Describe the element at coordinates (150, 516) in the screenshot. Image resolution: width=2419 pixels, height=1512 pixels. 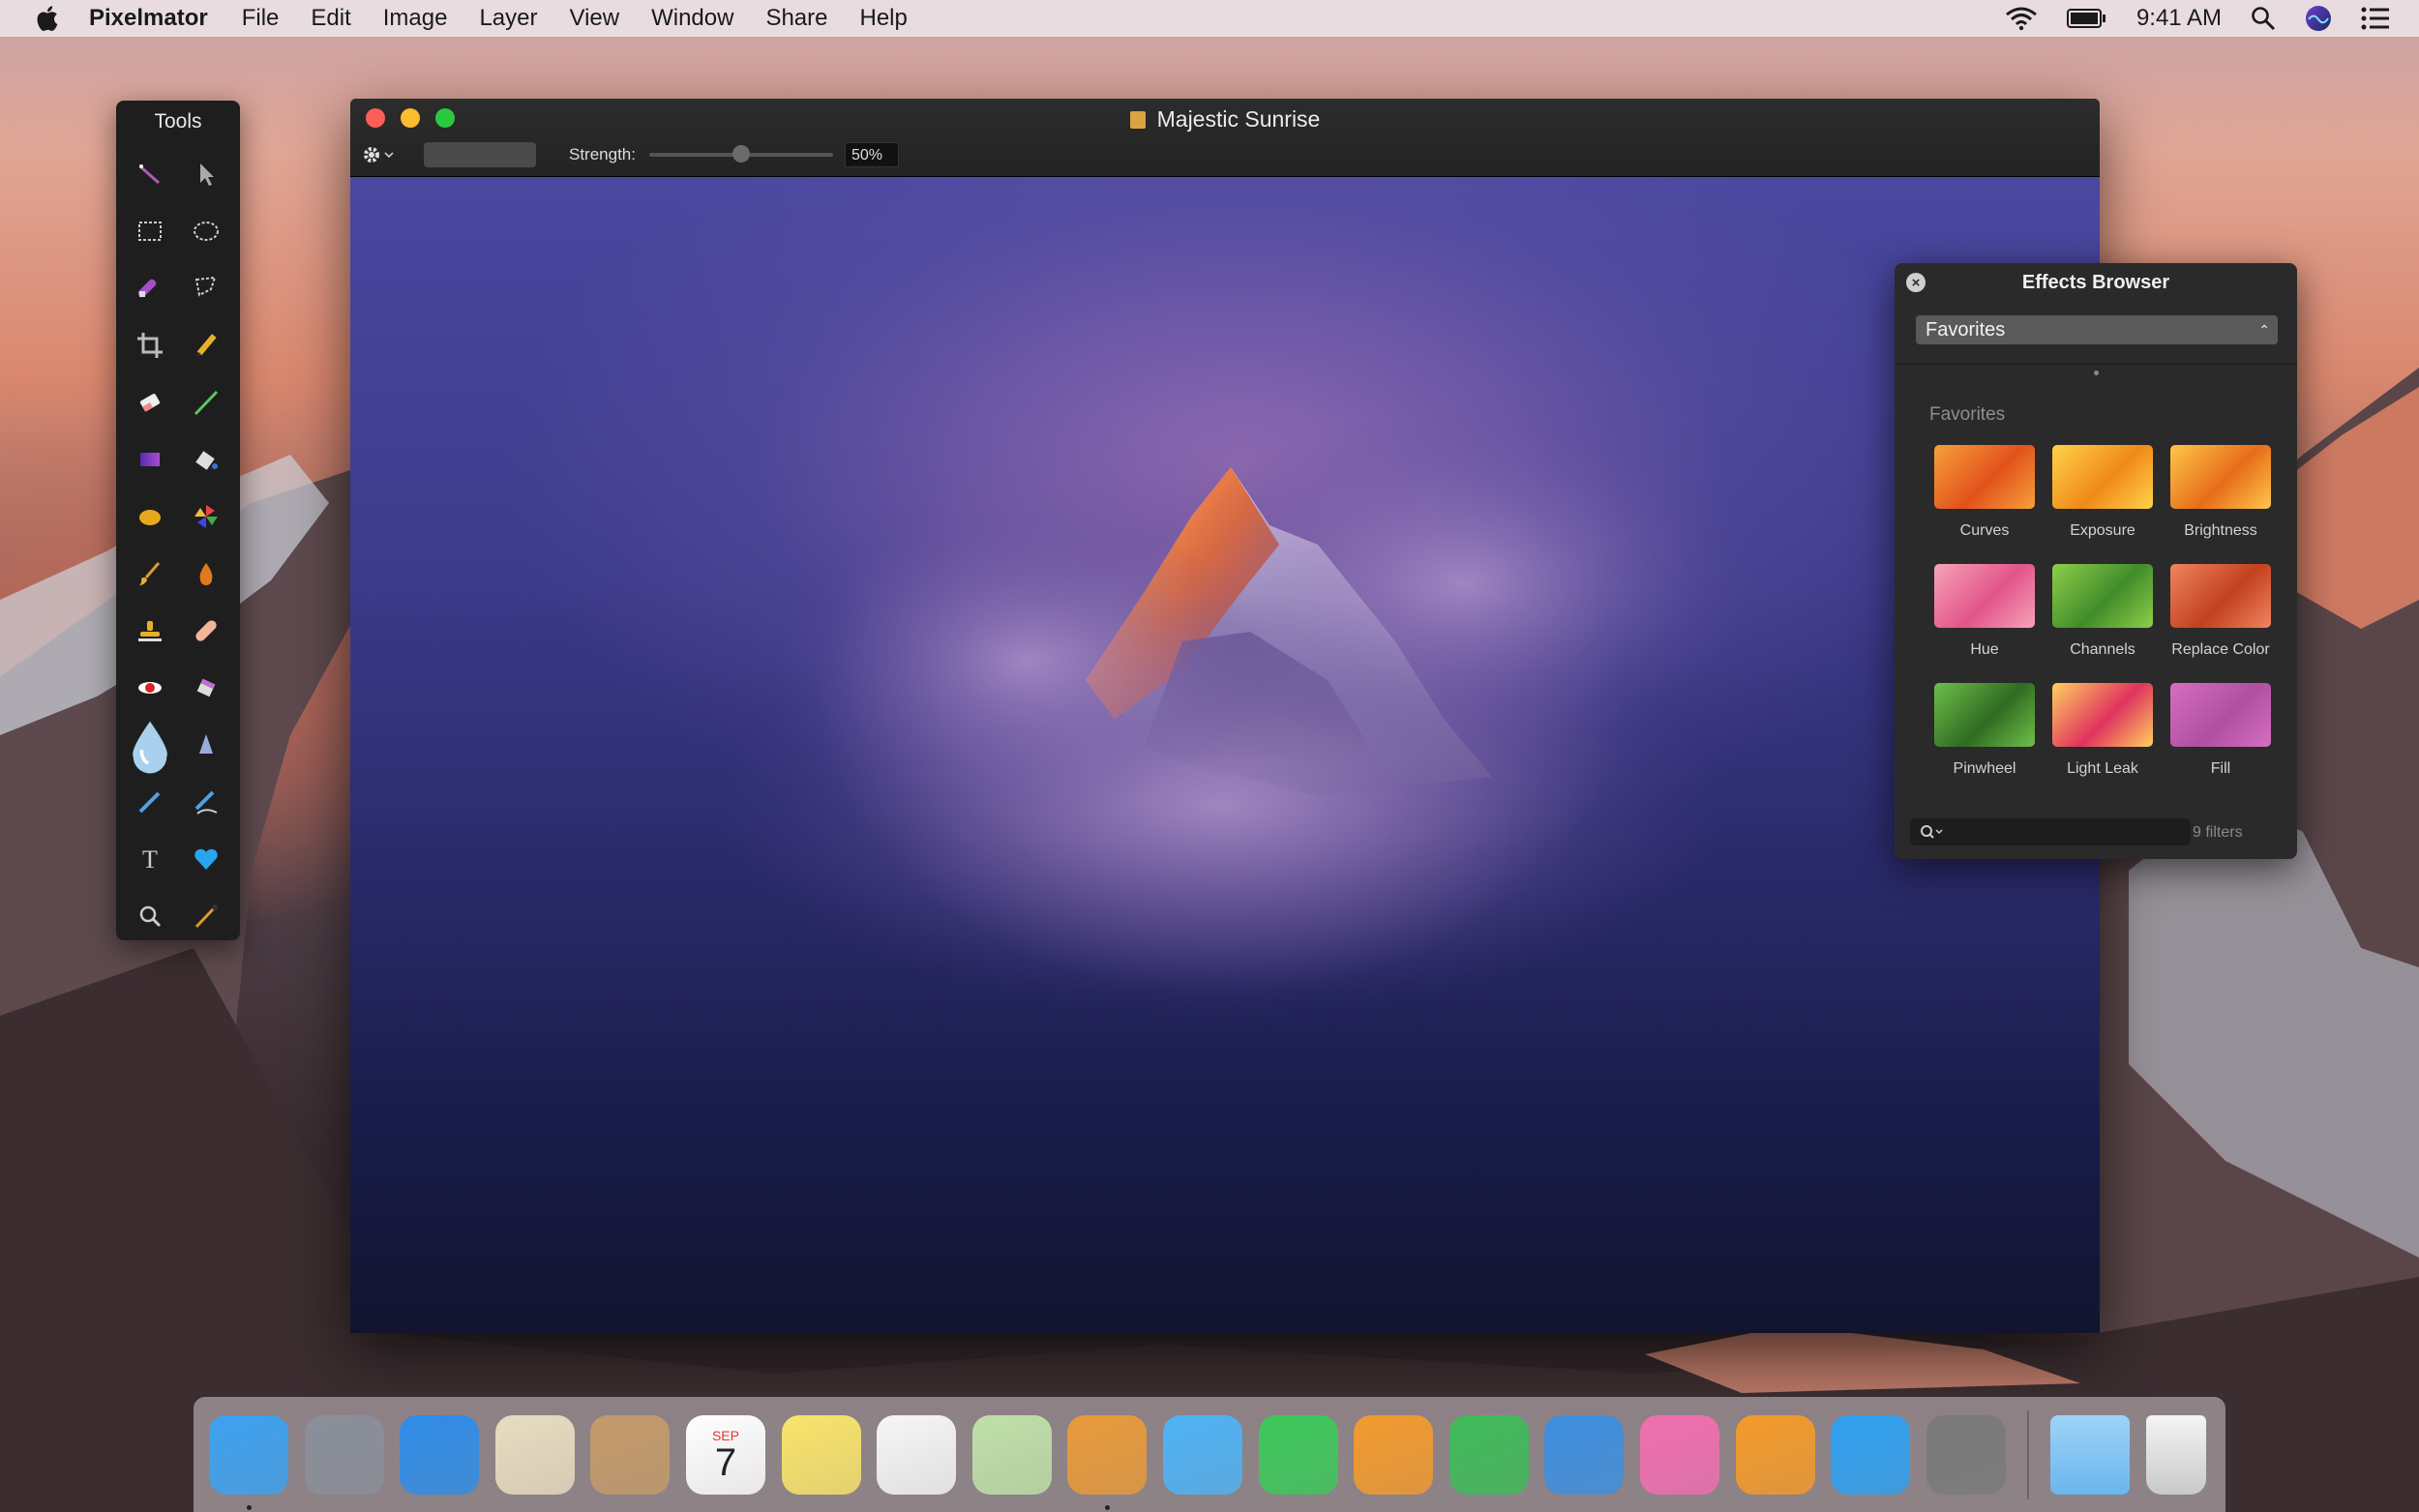
I see `color-fill-icon` at that location.